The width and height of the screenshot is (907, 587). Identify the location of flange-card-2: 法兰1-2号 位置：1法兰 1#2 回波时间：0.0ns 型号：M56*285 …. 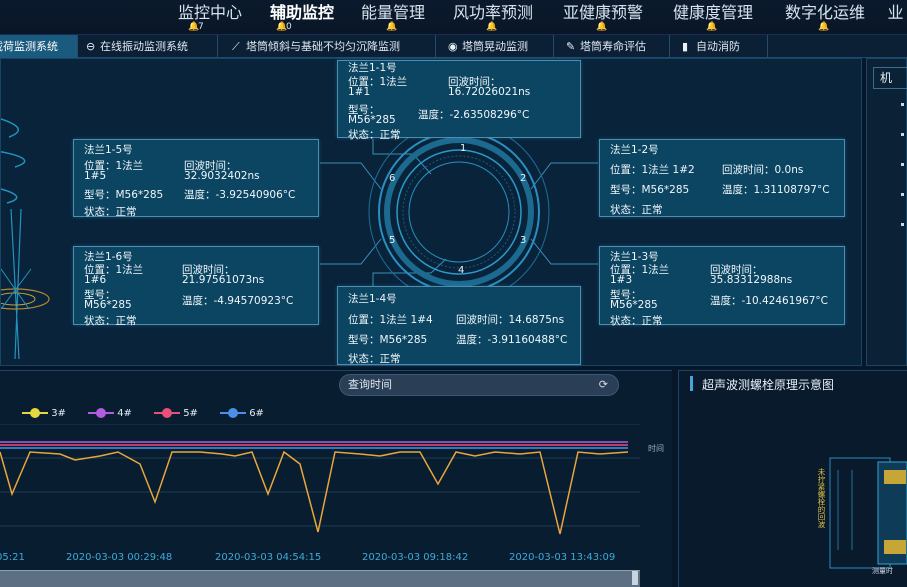
(722, 178).